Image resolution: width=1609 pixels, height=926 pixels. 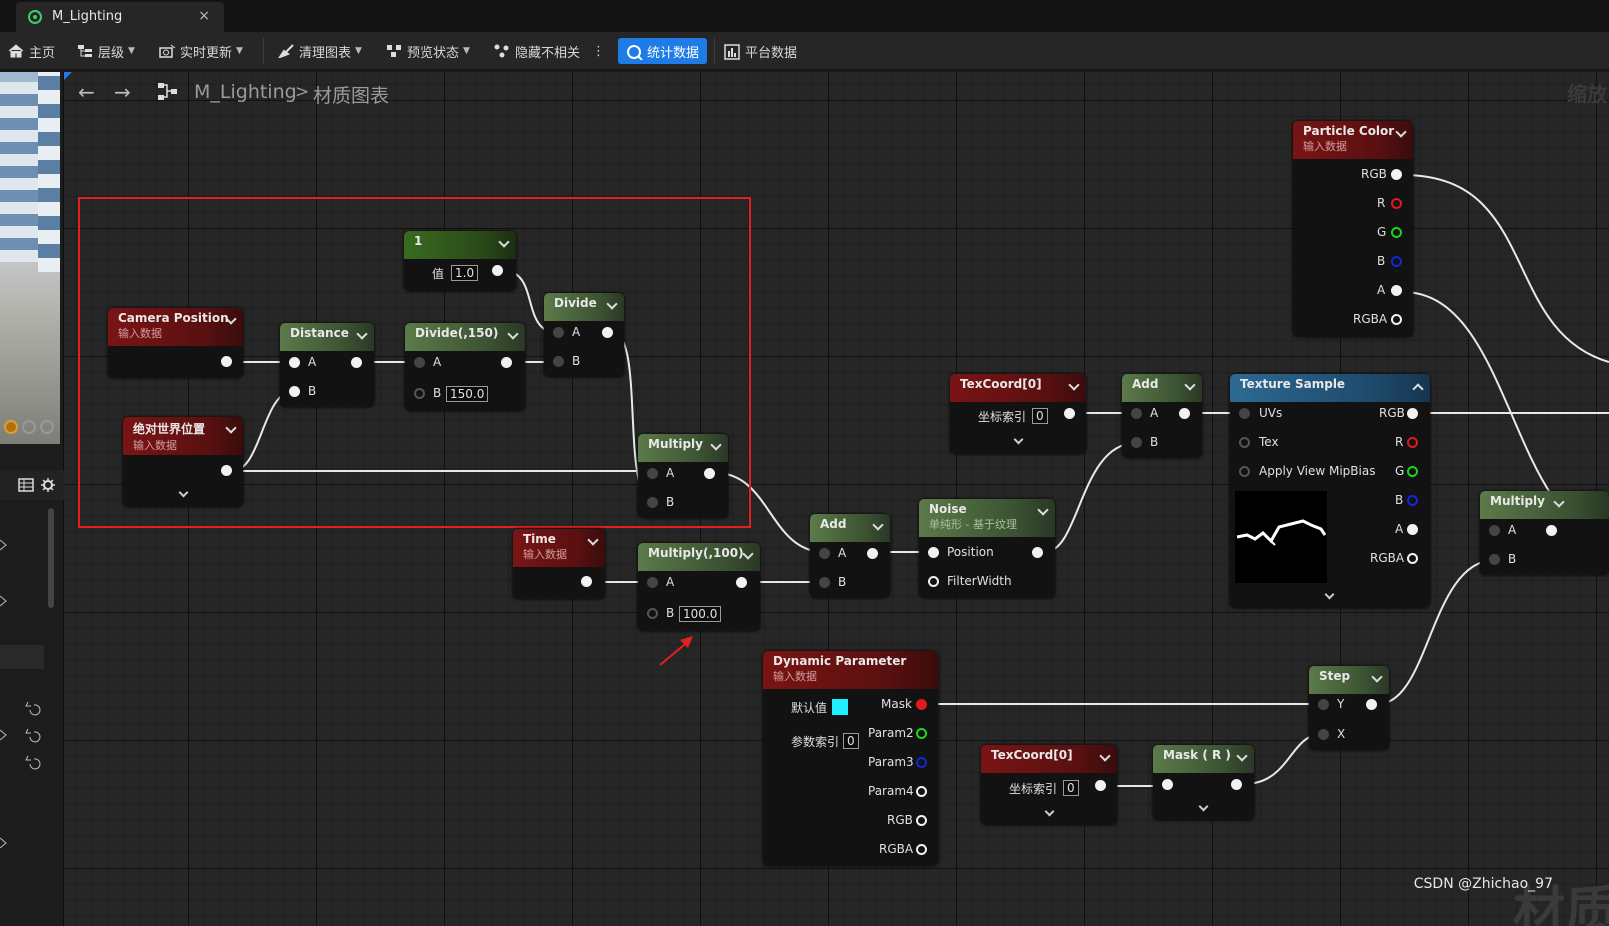 I want to click on forward-arrow-icon: →, so click(x=122, y=92).